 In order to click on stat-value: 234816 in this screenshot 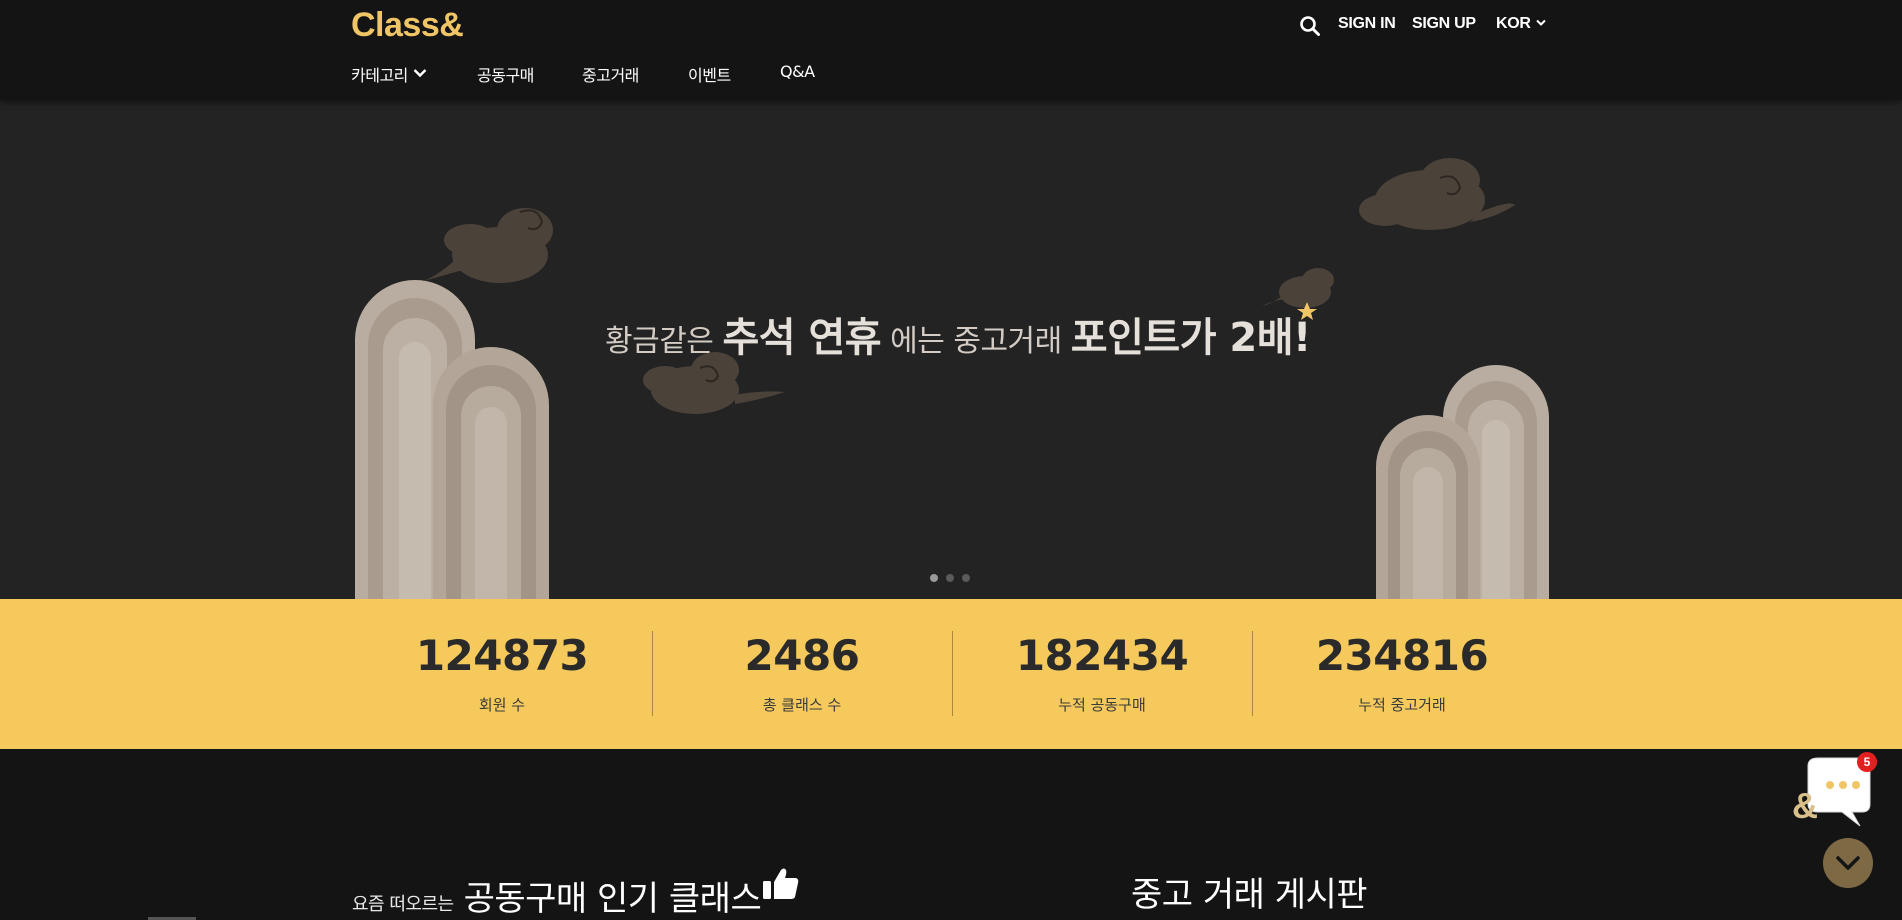, I will do `click(1402, 655)`.